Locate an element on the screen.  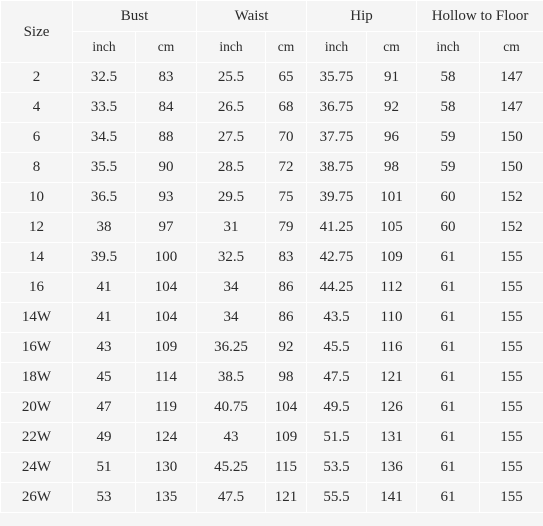
cell-waist-inch: 43 is located at coordinates (231, 437).